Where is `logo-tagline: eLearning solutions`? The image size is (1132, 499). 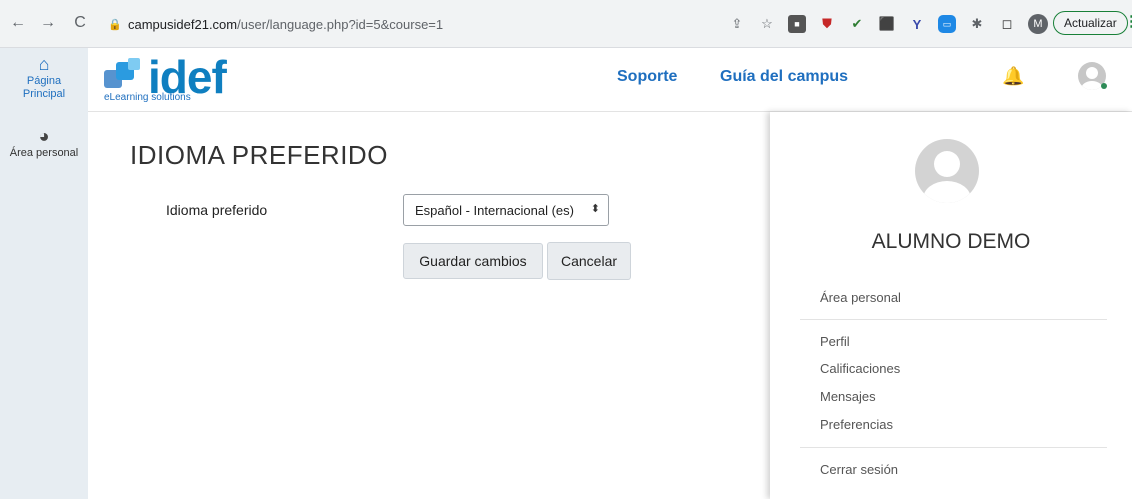 logo-tagline: eLearning solutions is located at coordinates (147, 97).